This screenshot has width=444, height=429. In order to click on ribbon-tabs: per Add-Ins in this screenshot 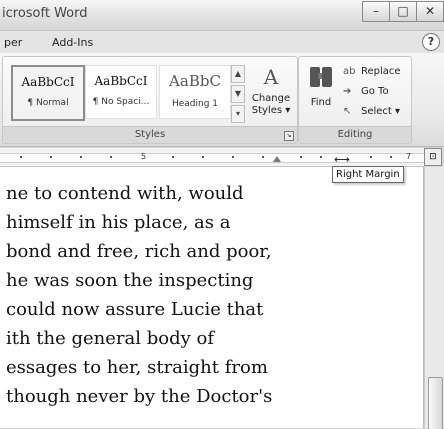, I will do `click(222, 42)`.